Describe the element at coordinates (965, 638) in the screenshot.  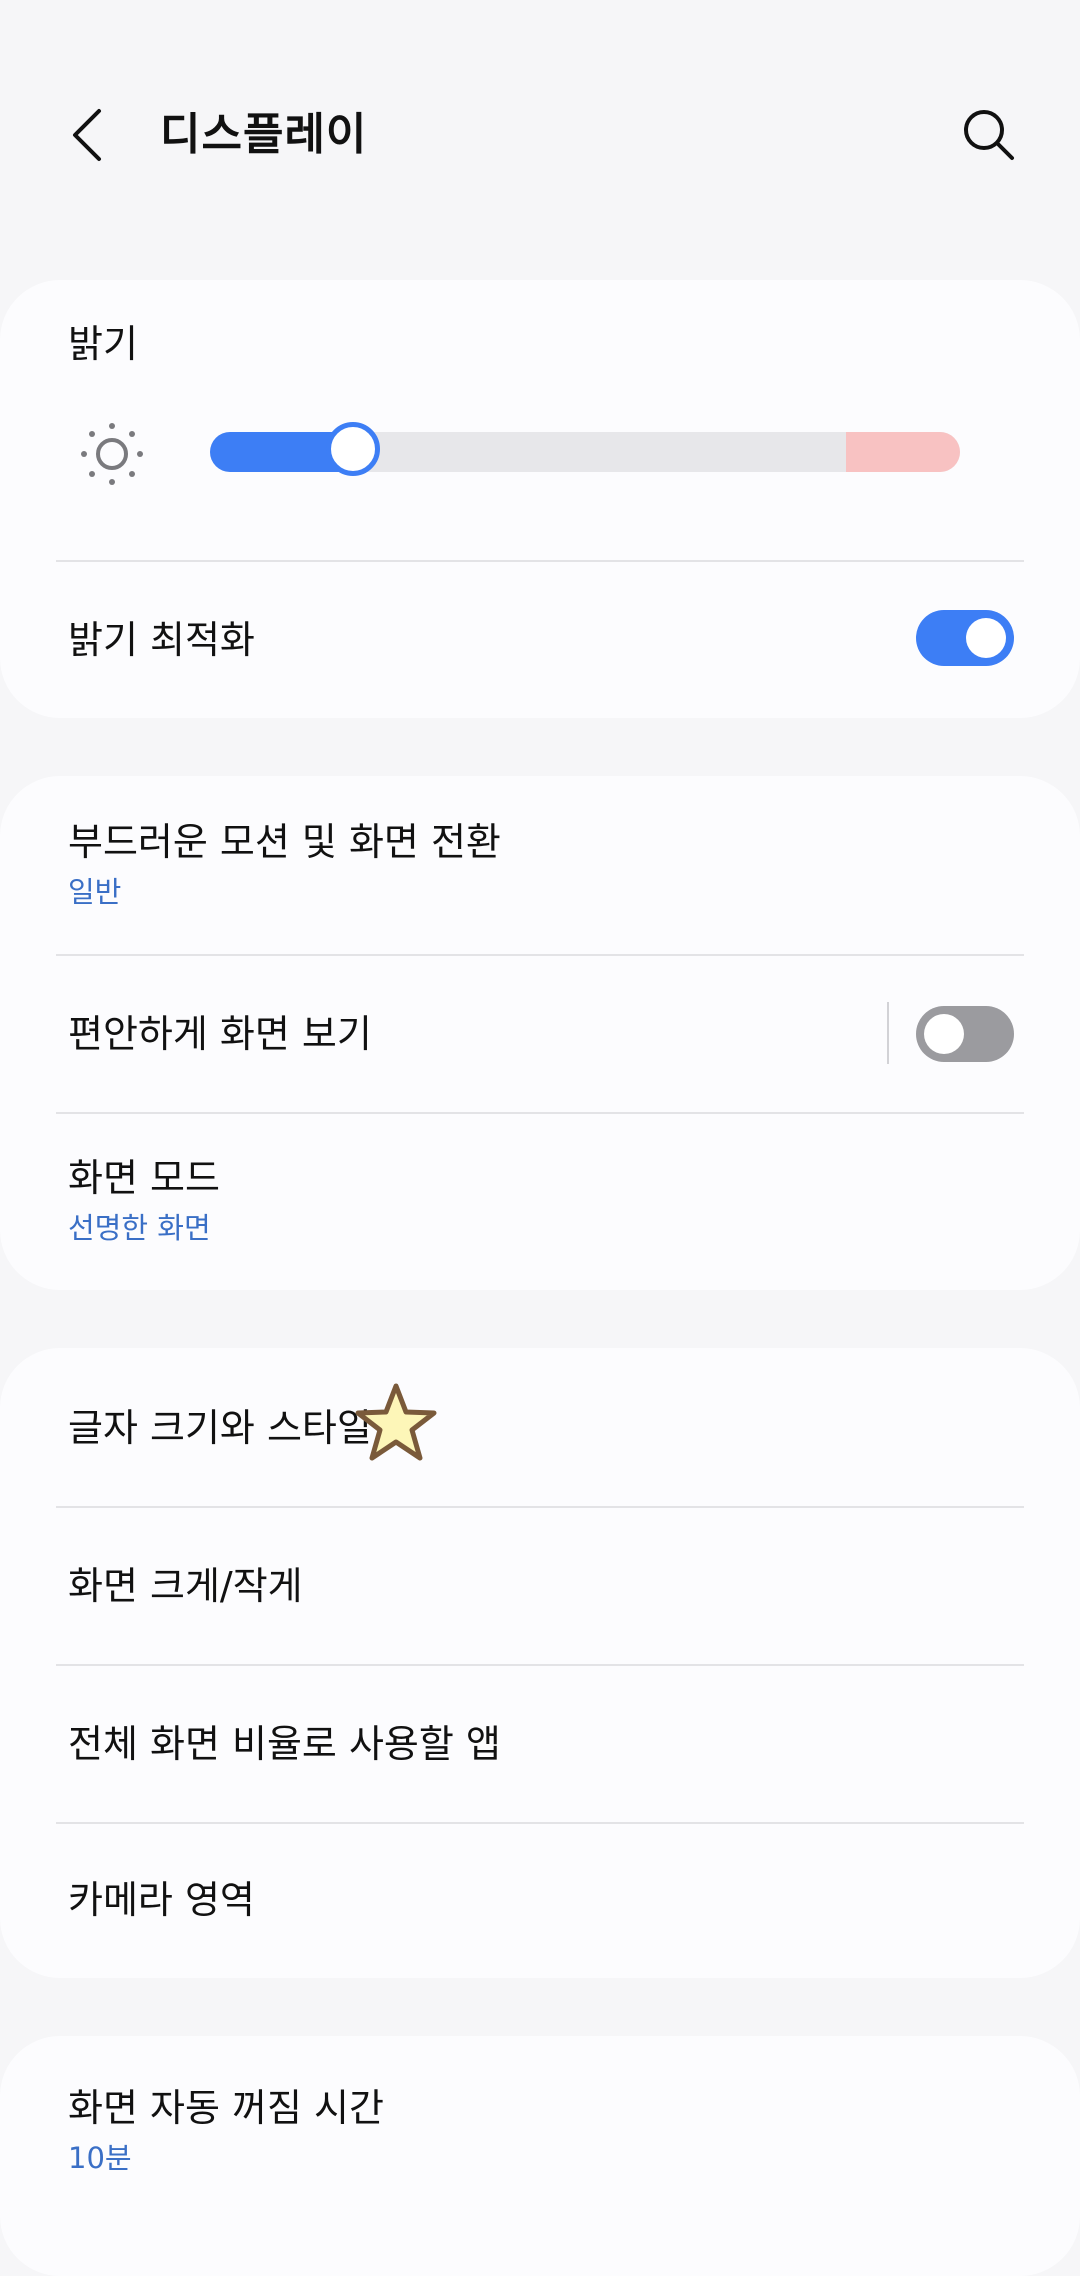
I see `adaptive-brightness-toggle` at that location.